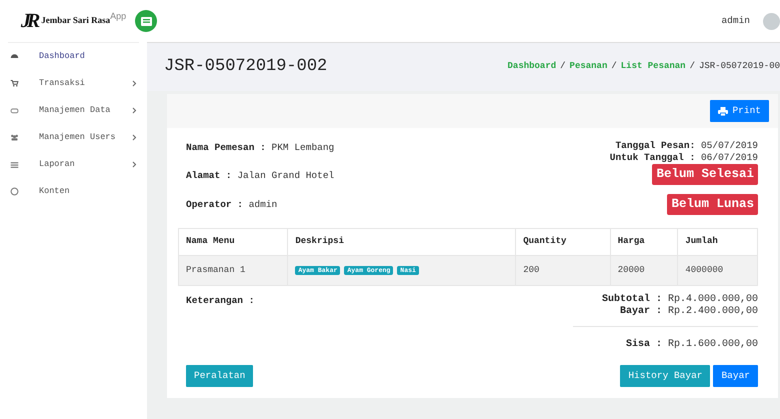 The height and width of the screenshot is (419, 780). What do you see at coordinates (684, 157) in the screenshot?
I see `date-line: Untuk Tanggal : 06/07/2019` at bounding box center [684, 157].